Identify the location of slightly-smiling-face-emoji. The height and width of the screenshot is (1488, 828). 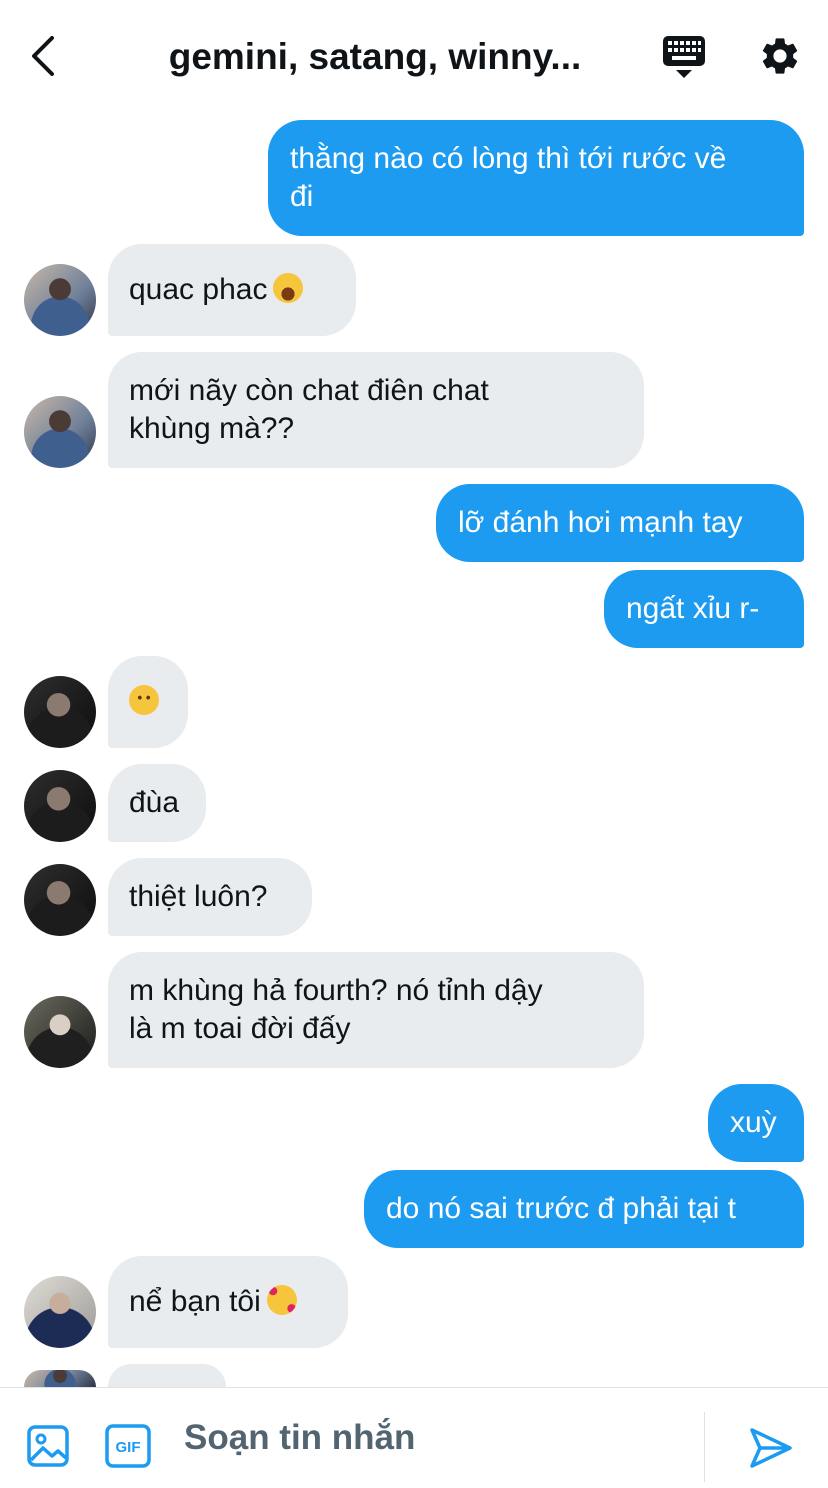
(144, 700).